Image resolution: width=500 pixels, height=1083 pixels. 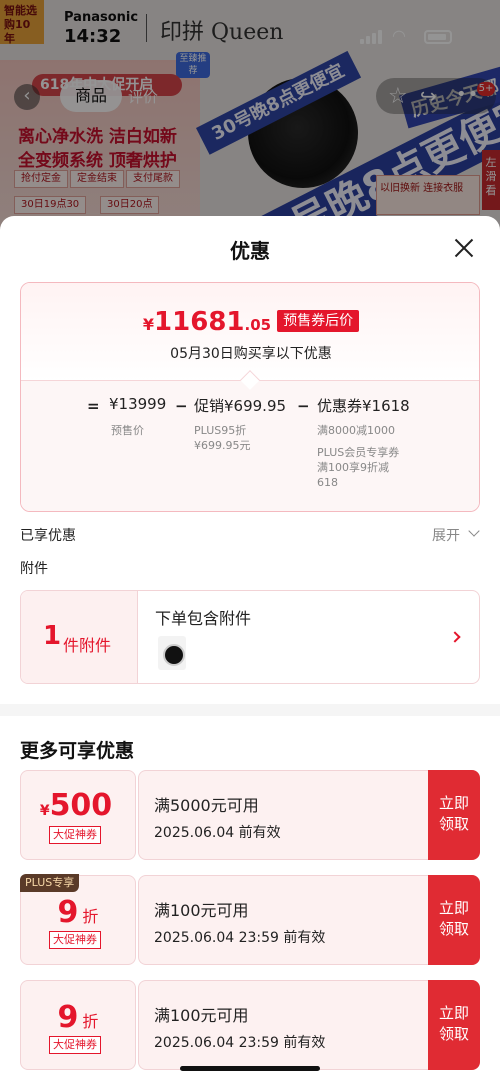 I want to click on promo-sub-2: ¥699.95元, so click(x=222, y=445).